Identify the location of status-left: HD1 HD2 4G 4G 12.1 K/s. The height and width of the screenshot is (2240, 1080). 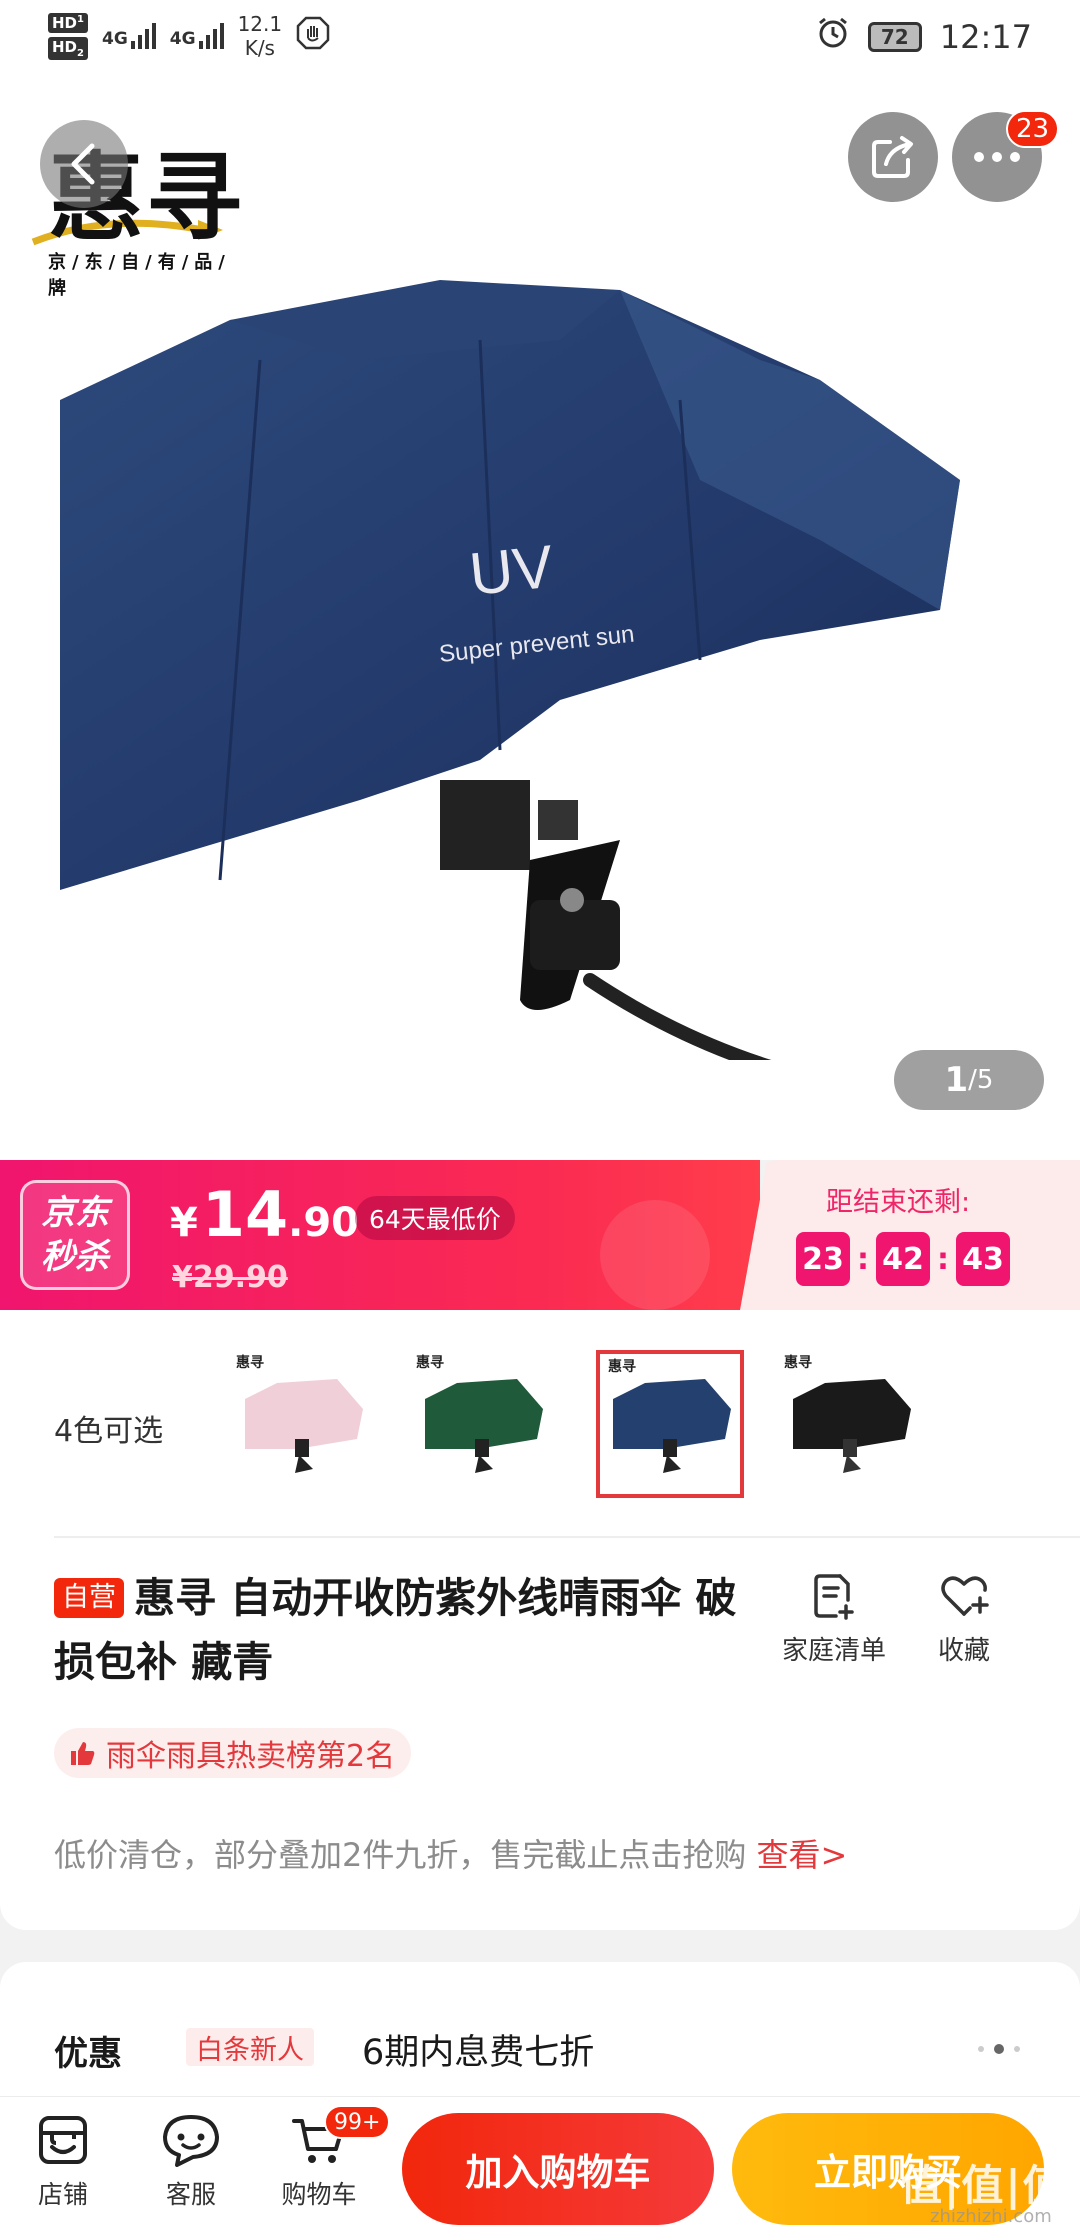
(189, 36).